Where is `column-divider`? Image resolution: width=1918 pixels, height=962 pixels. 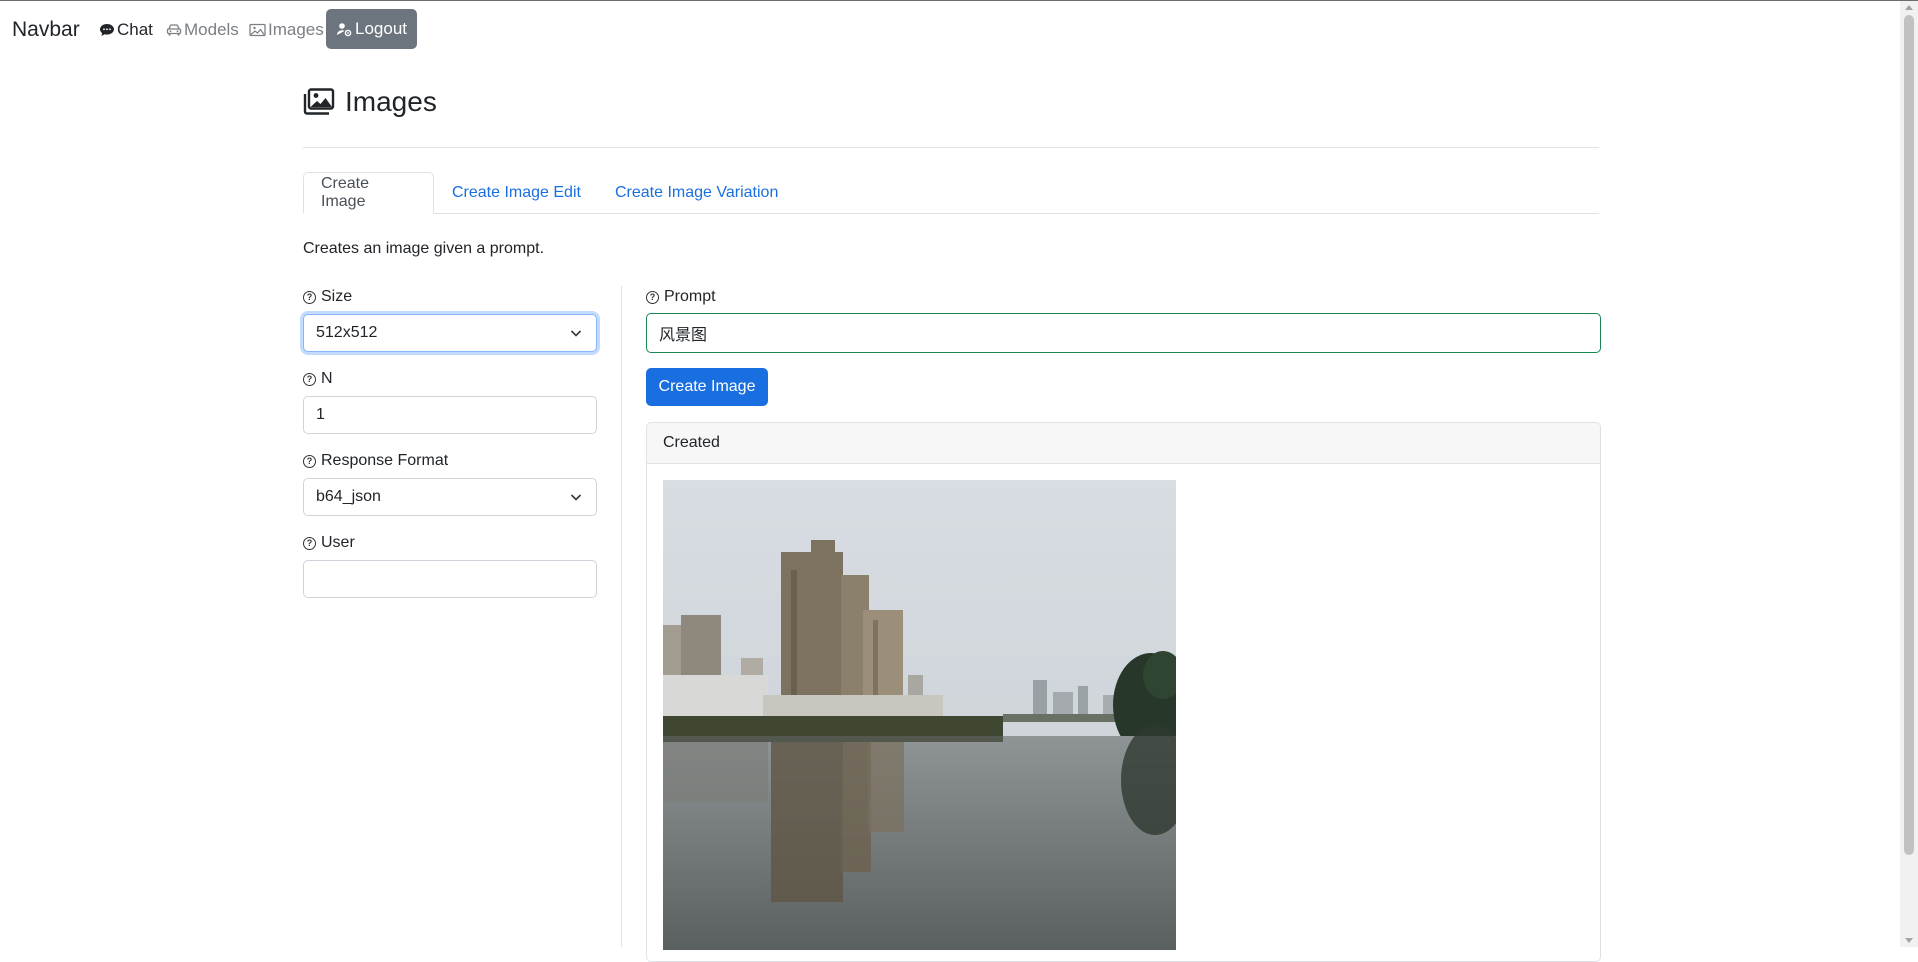
column-divider is located at coordinates (621, 616).